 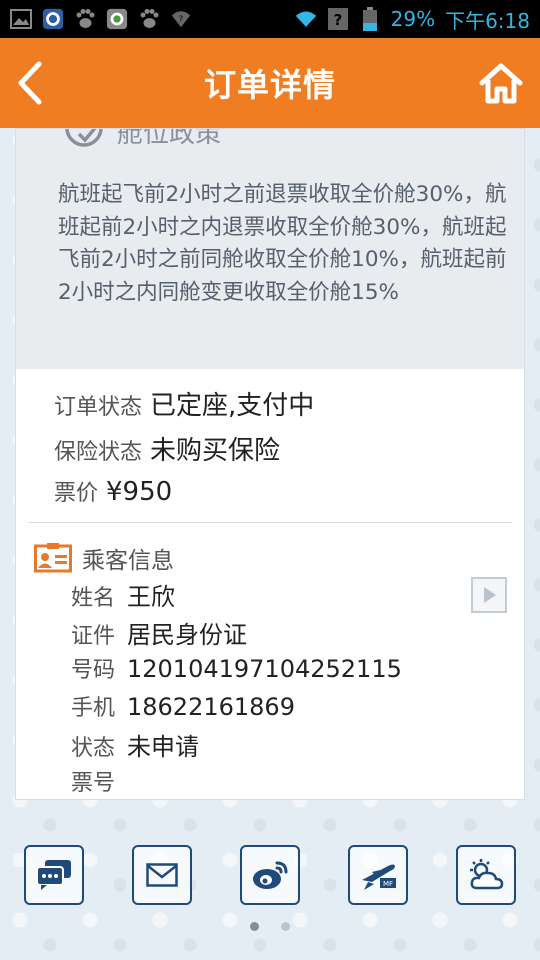 I want to click on app-header: 订单详情, so click(x=270, y=83).